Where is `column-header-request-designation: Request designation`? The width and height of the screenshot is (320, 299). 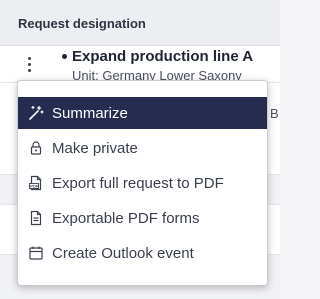 column-header-request-designation: Request designation is located at coordinates (140, 23).